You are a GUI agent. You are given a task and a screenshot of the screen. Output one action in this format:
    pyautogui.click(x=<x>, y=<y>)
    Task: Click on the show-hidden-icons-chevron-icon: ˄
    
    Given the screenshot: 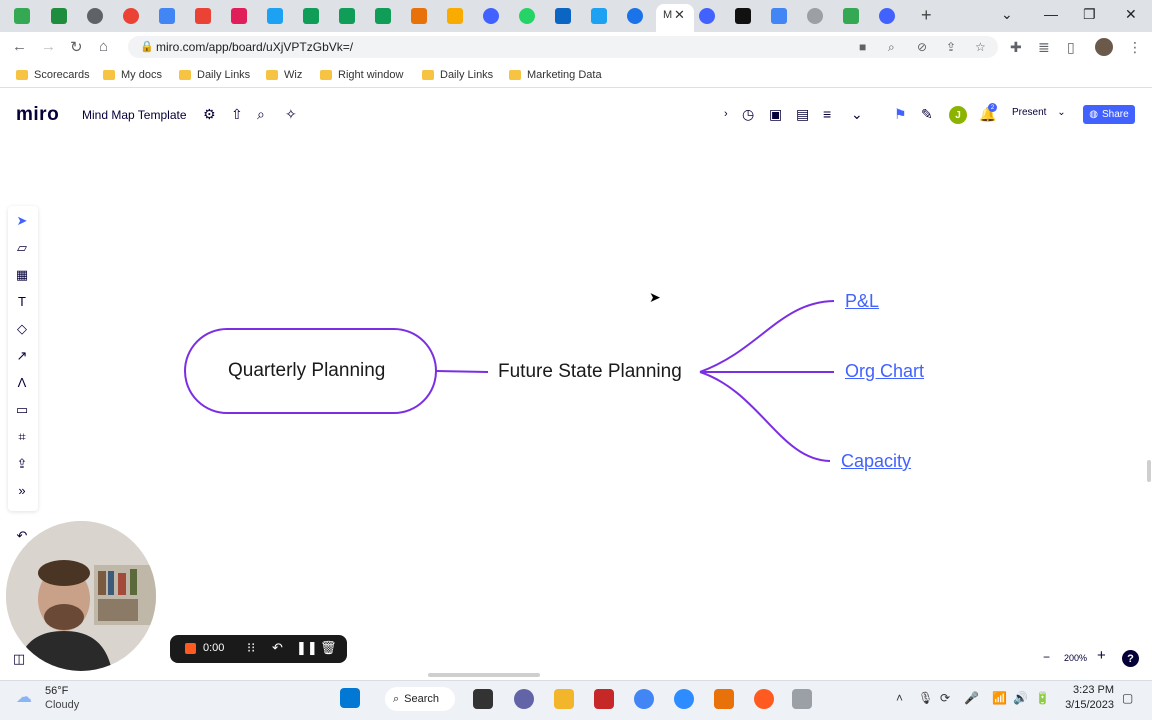 What is the action you would take?
    pyautogui.click(x=899, y=698)
    